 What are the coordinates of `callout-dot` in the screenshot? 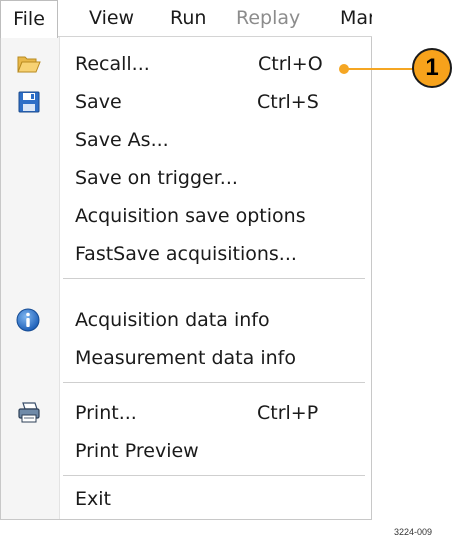 It's located at (344, 69).